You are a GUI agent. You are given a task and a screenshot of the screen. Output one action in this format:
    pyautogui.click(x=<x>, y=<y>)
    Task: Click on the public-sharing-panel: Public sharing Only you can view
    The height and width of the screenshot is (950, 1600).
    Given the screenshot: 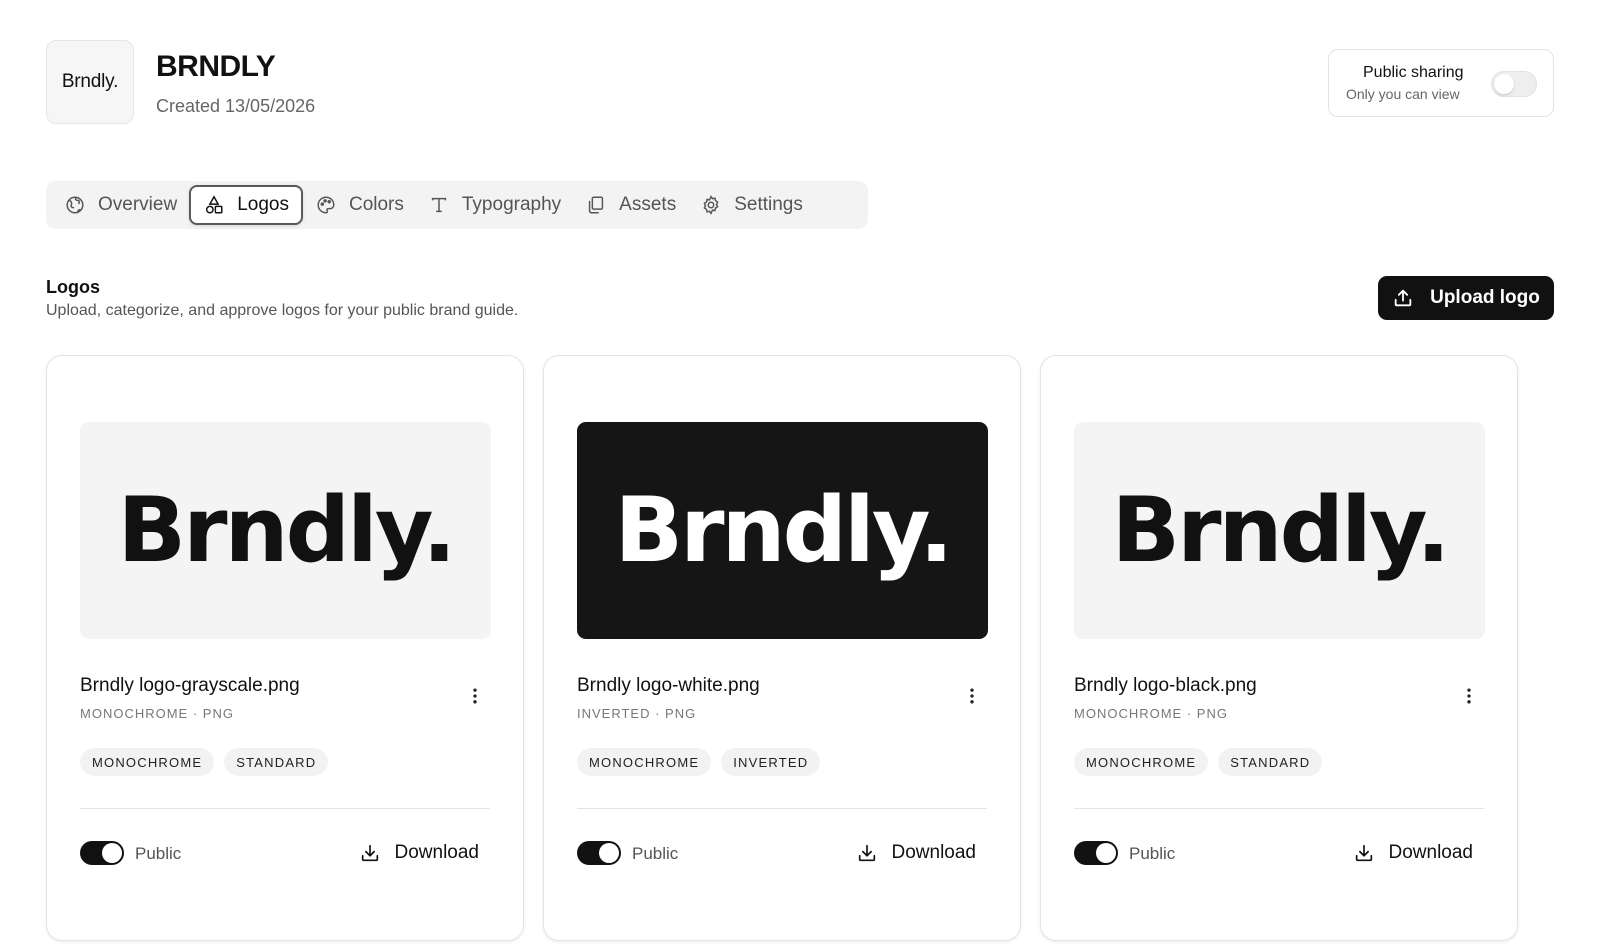 What is the action you would take?
    pyautogui.click(x=1441, y=83)
    